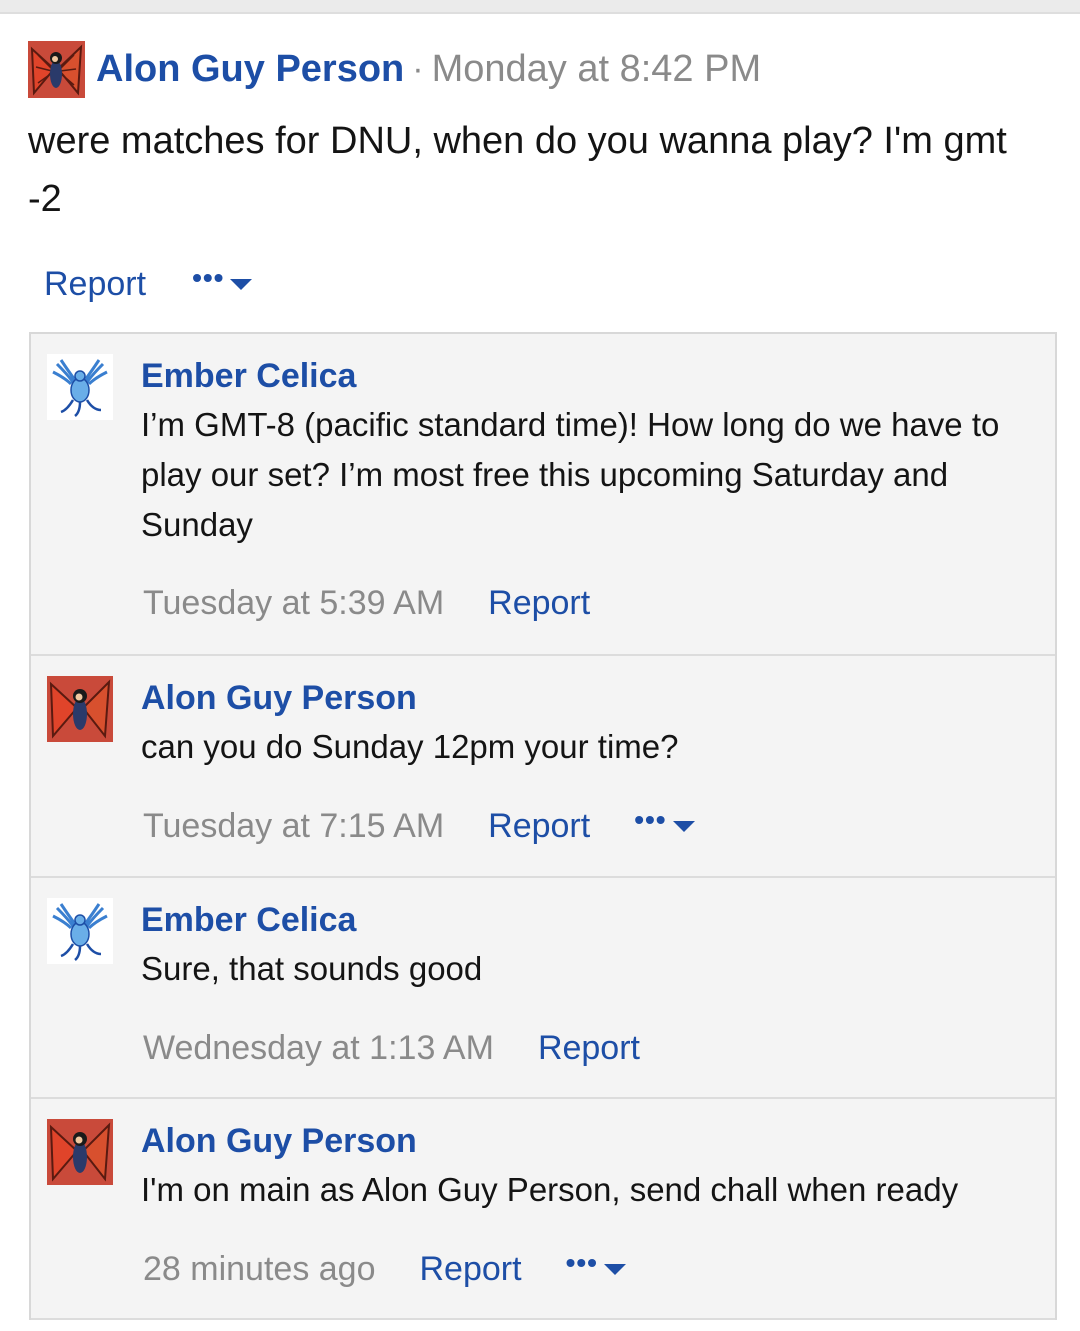  Describe the element at coordinates (540, 7) in the screenshot. I see `top-divider` at that location.